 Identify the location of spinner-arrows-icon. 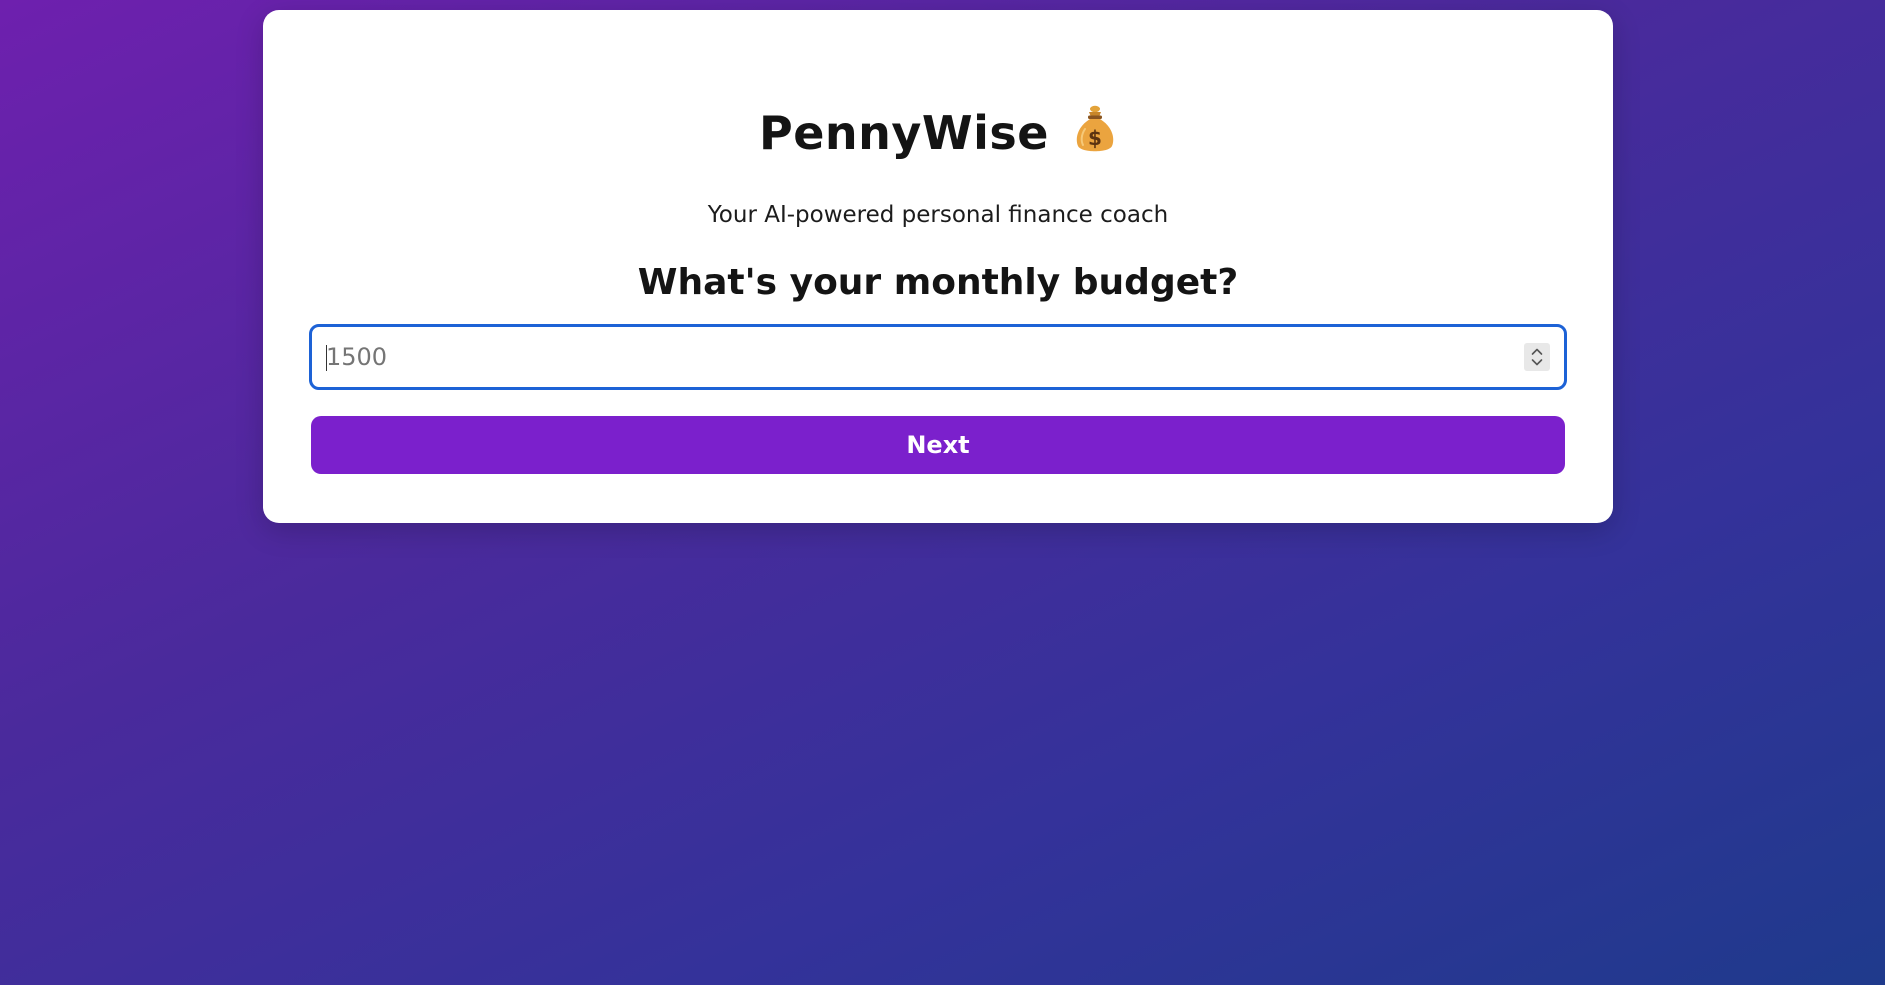
(1537, 357).